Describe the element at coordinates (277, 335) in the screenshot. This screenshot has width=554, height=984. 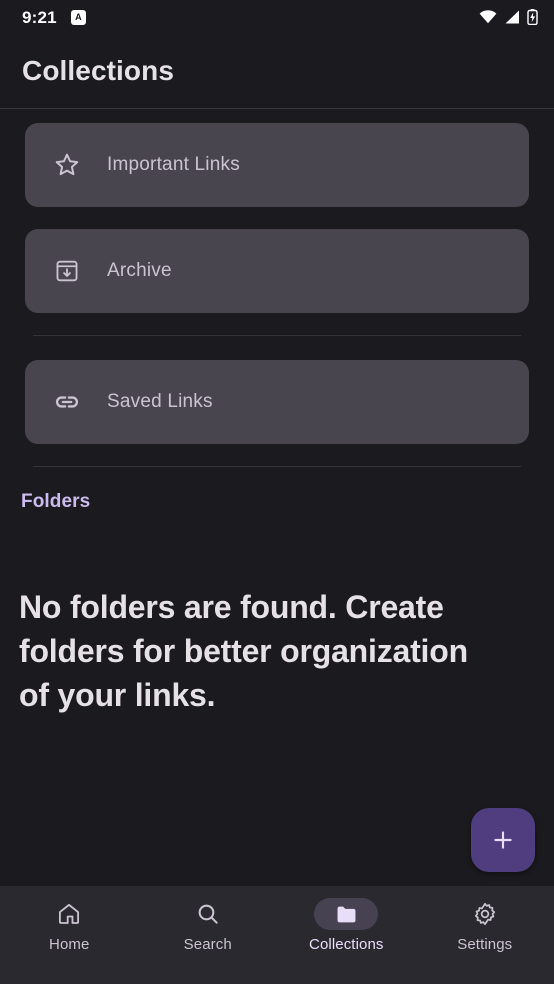
I see `section-divider` at that location.